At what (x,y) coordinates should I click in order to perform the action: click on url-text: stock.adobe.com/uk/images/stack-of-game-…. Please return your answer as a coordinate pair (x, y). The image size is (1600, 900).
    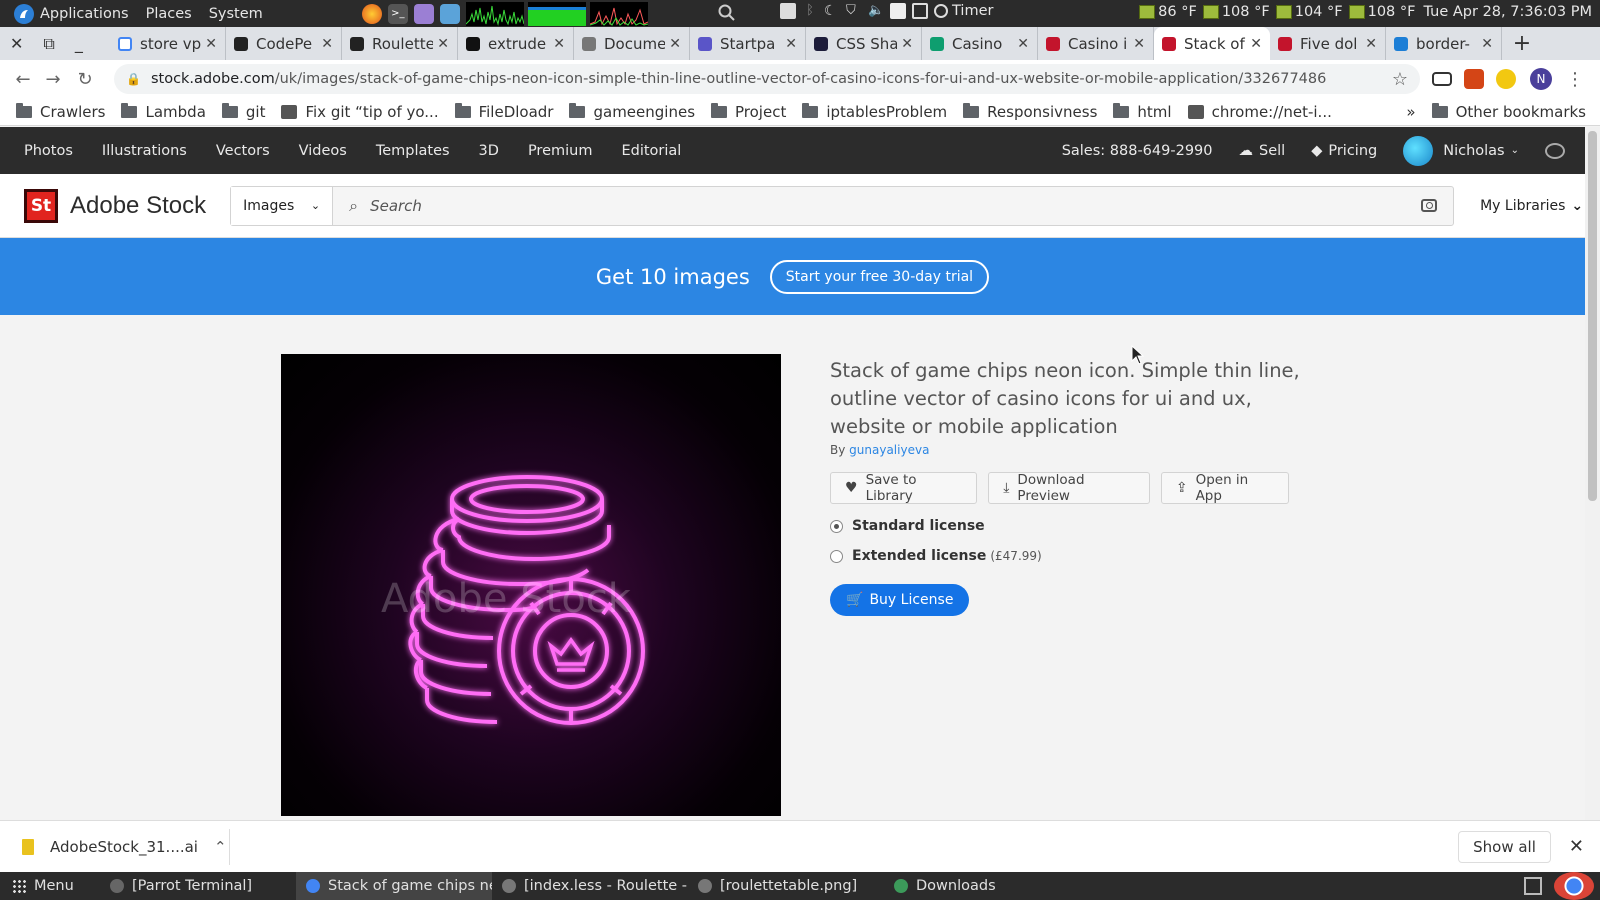
    Looking at the image, I should click on (771, 79).